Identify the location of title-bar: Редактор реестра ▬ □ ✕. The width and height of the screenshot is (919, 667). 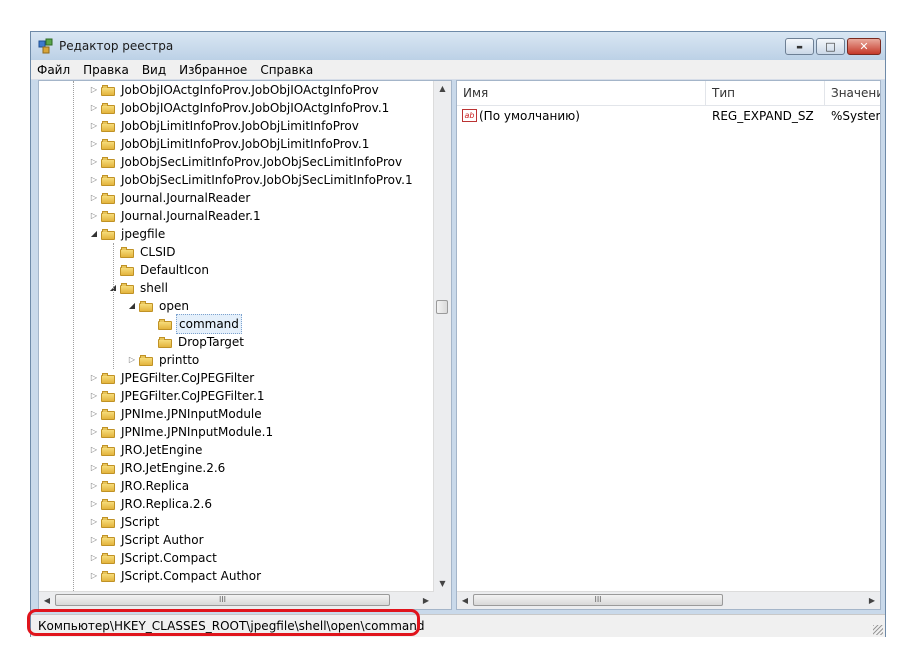
(458, 46).